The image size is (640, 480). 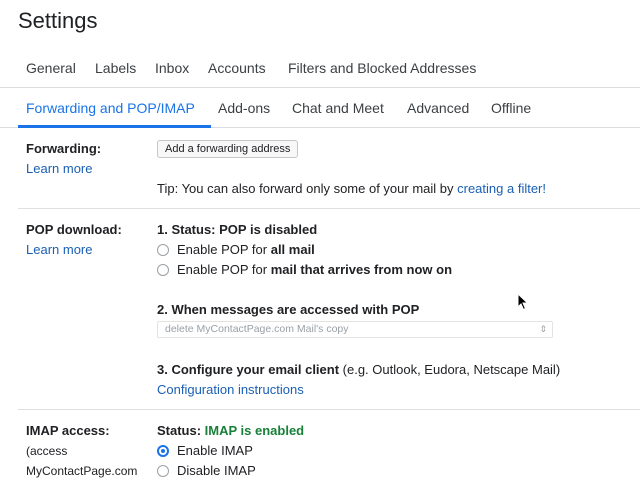 I want to click on imap-access-subtext-2: MyContactPage.com, so click(x=82, y=471).